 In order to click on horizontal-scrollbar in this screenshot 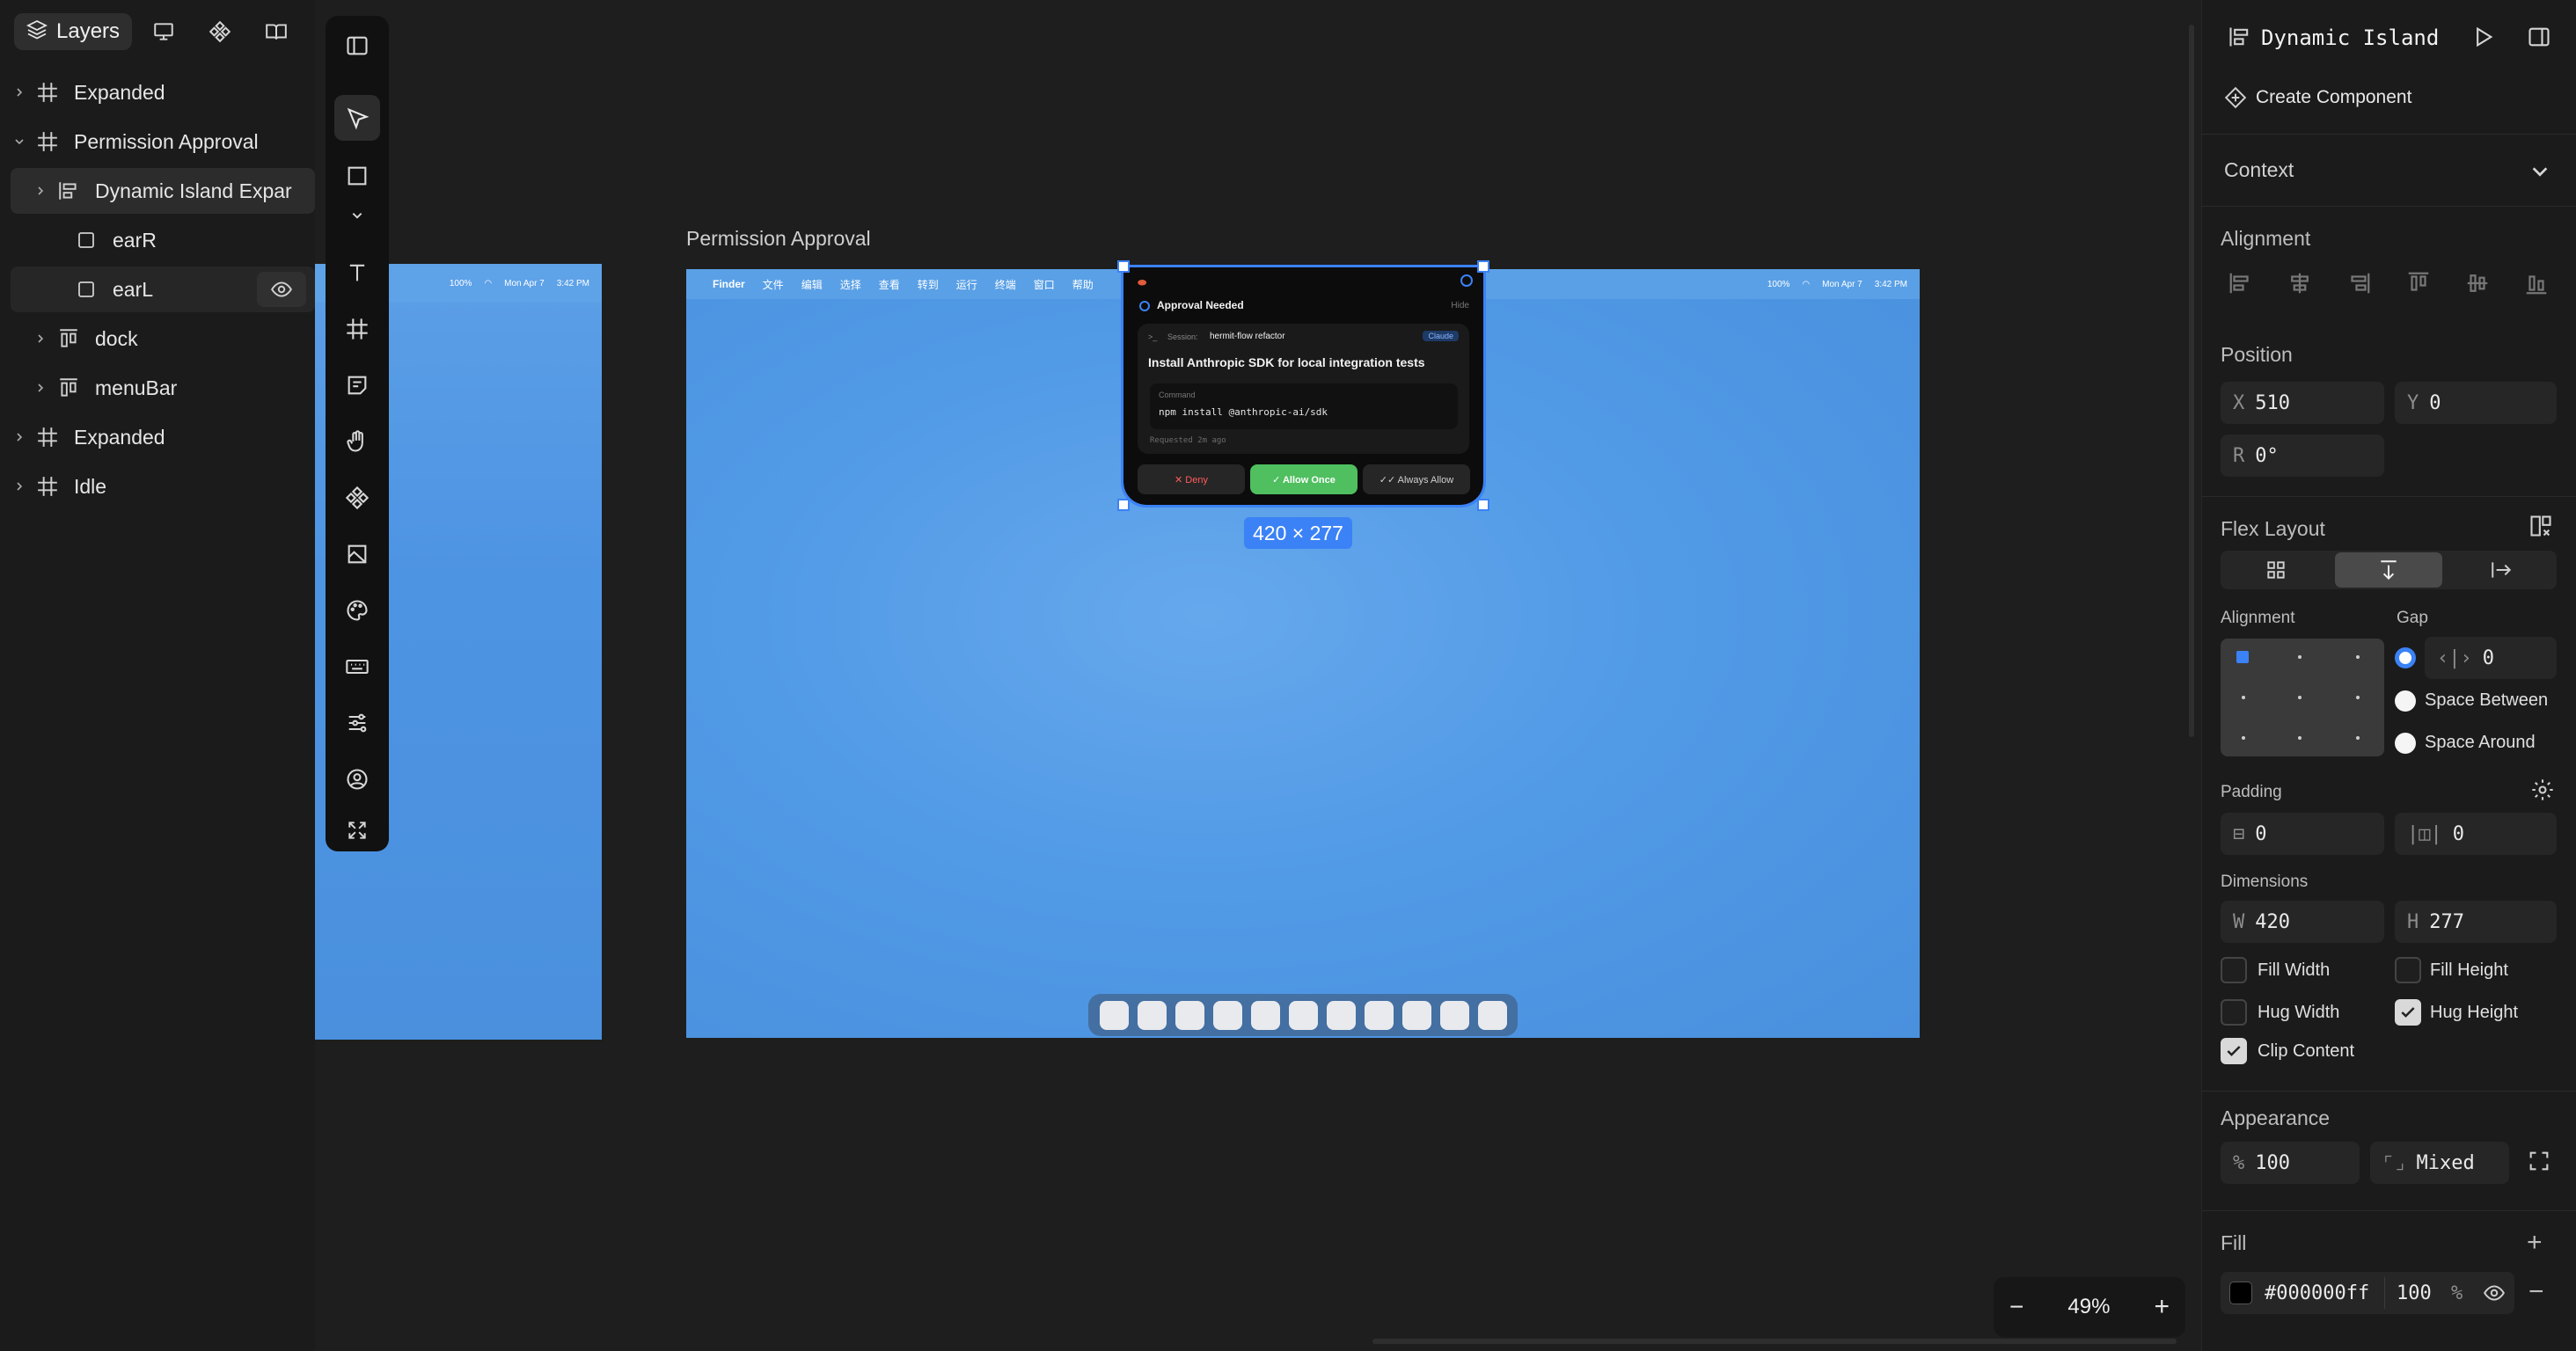, I will do `click(1774, 1341)`.